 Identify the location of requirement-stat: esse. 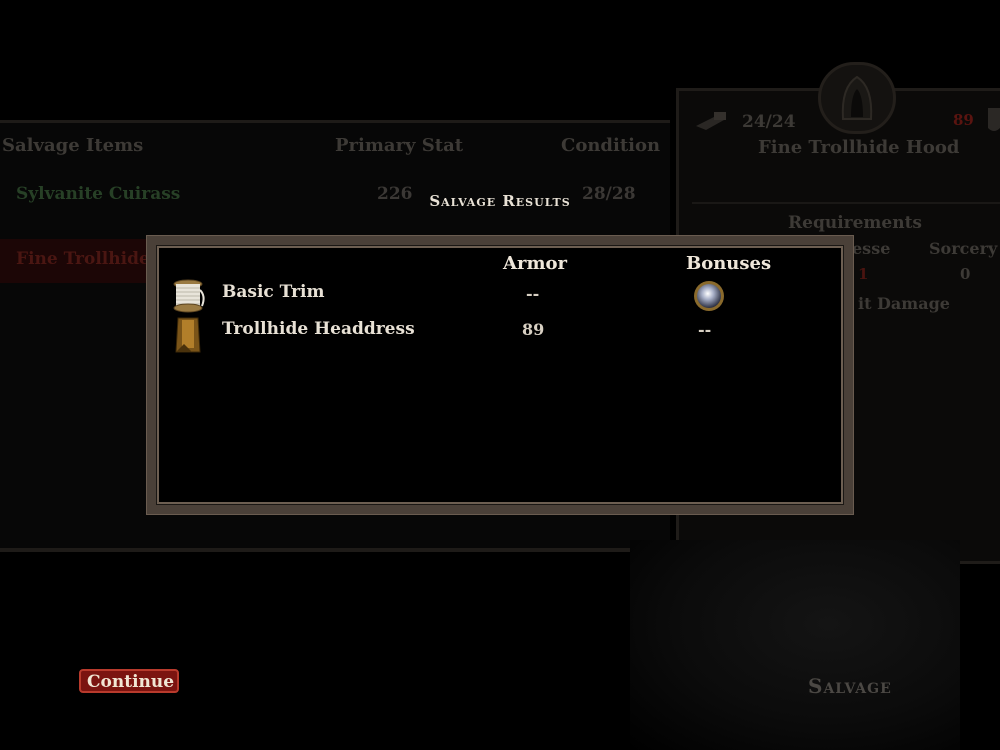
(871, 248).